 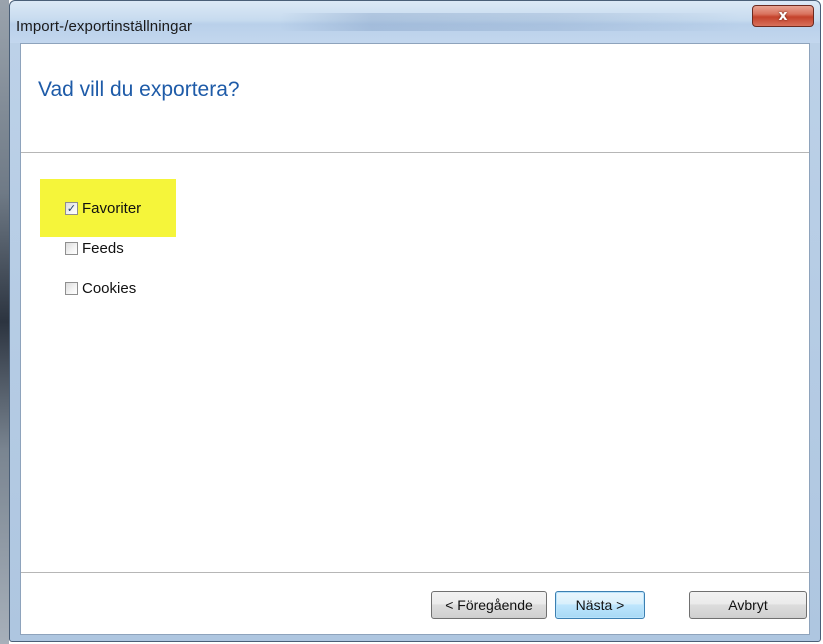 I want to click on checkbox-favoriter: ✓, so click(x=71, y=208).